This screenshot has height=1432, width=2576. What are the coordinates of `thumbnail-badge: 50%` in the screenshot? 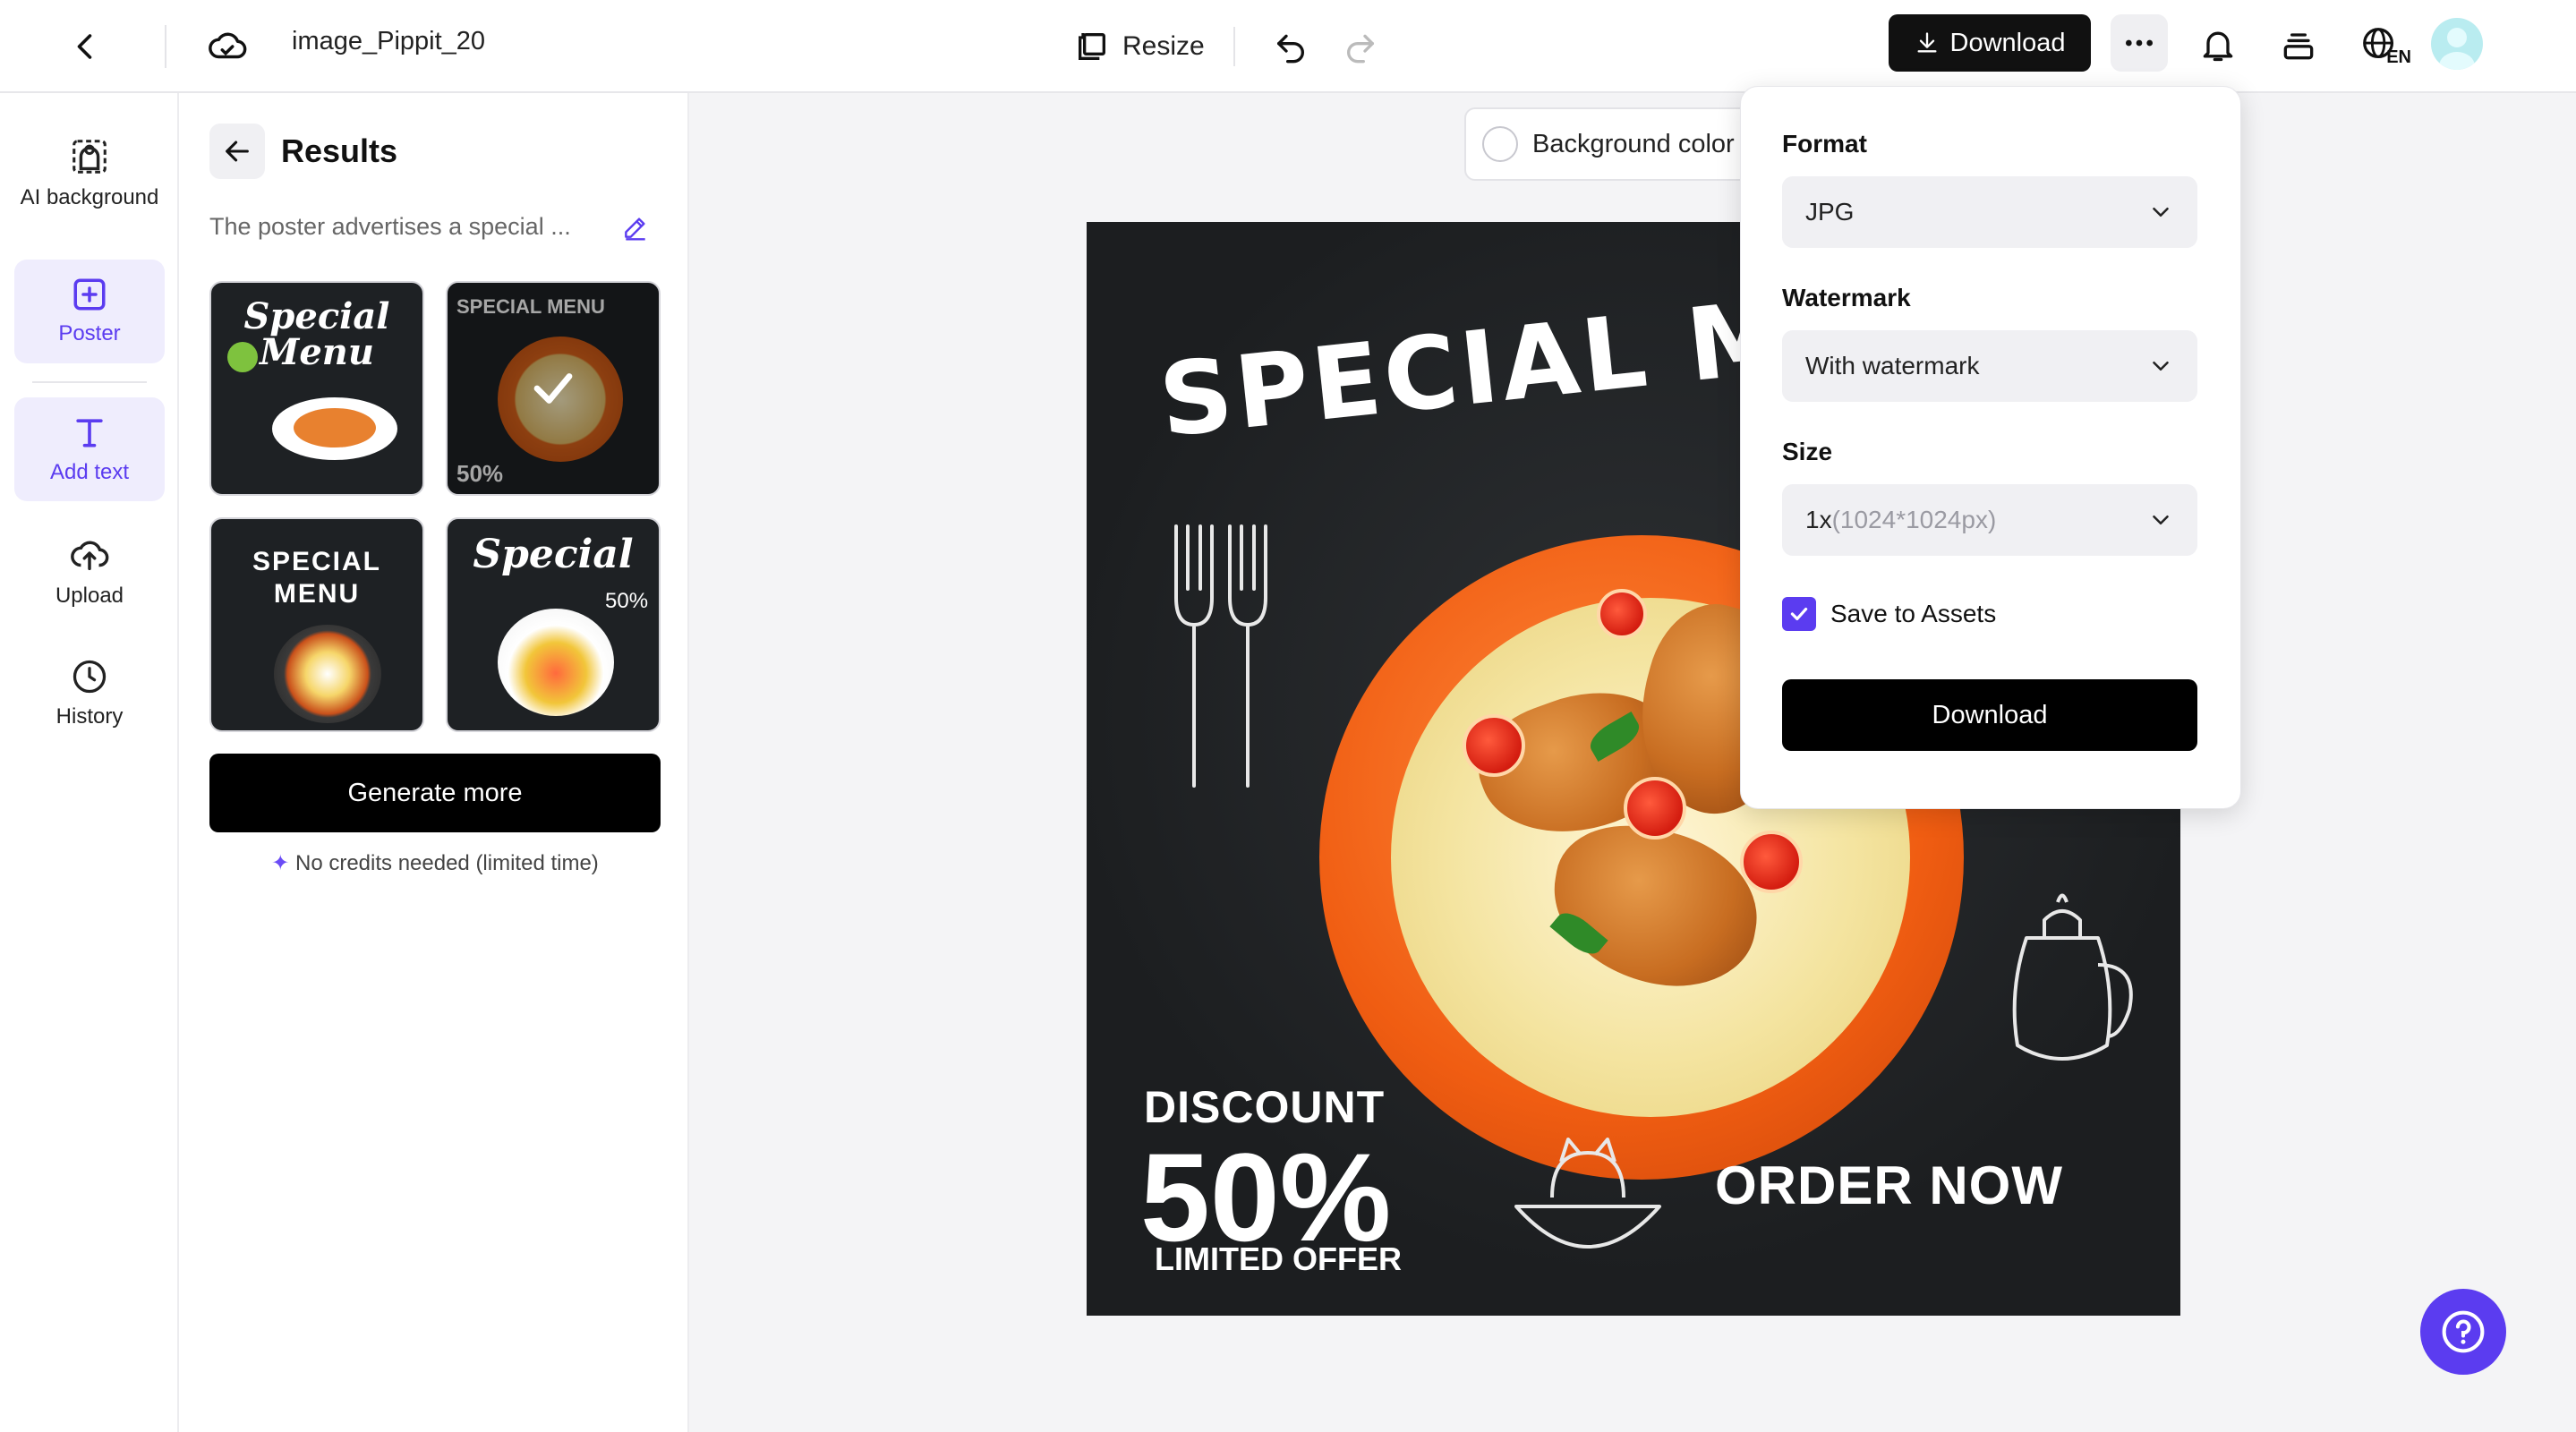 It's located at (627, 601).